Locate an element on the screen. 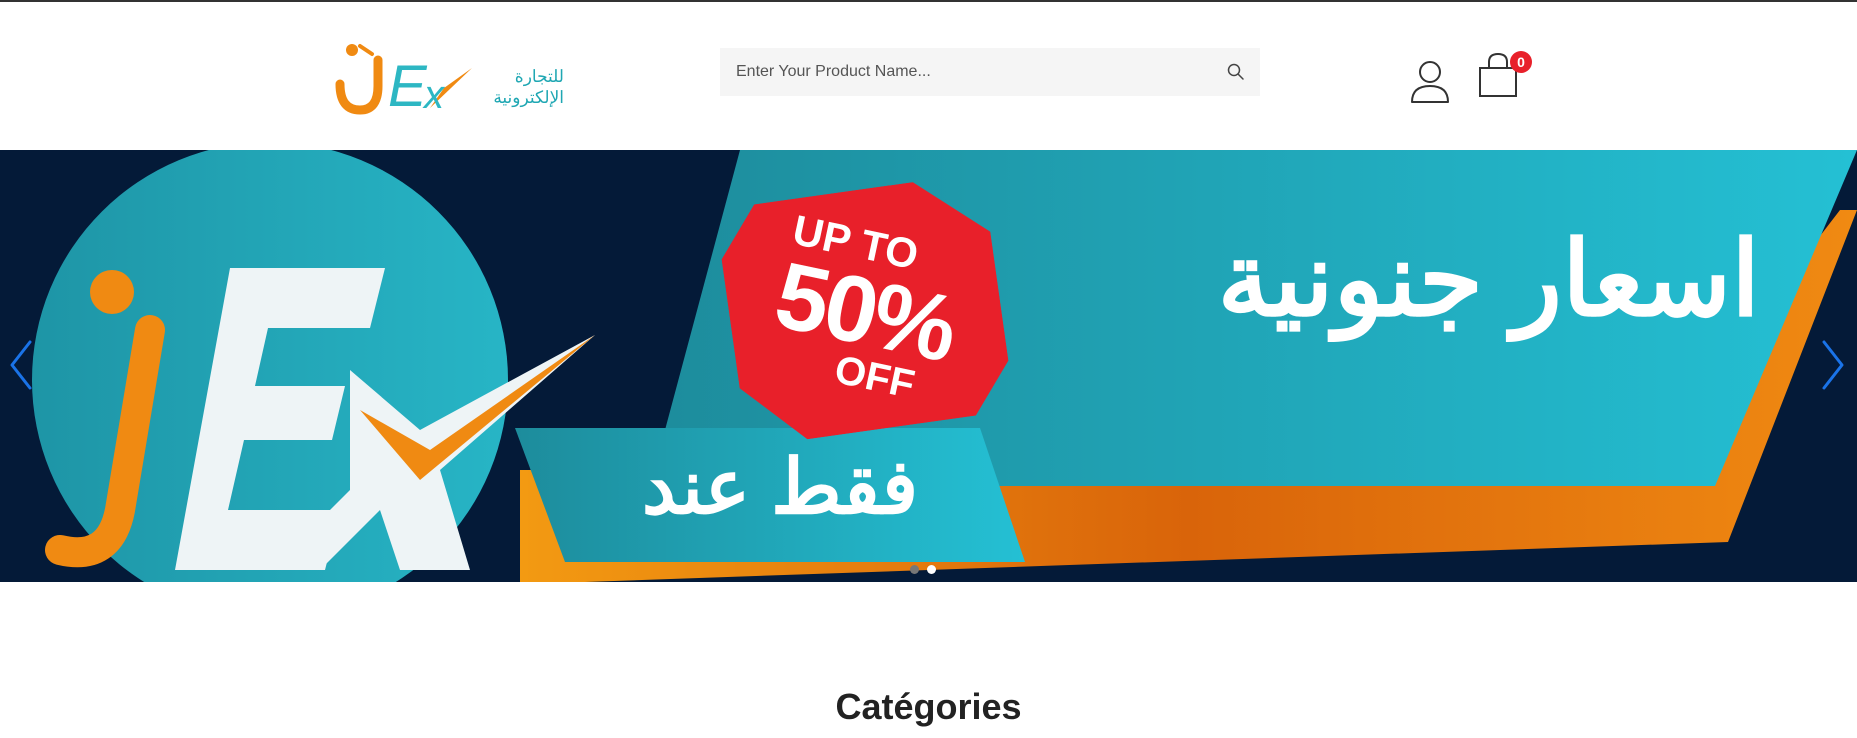 This screenshot has width=1857, height=738. categories-heading: Catégories is located at coordinates (928, 706).